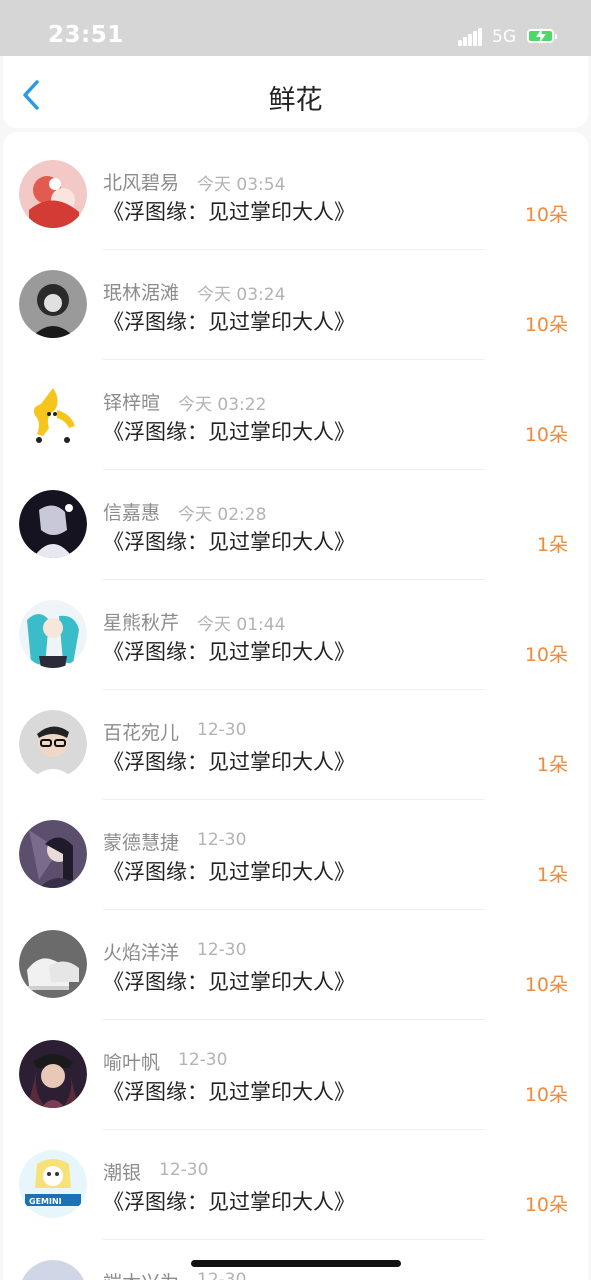 Image resolution: width=591 pixels, height=1280 pixels. Describe the element at coordinates (295, 631) in the screenshot. I see `list-item: 星熊秋芹 今天 01:44 《浮图缘：见过掌印大人》 10朵` at that location.